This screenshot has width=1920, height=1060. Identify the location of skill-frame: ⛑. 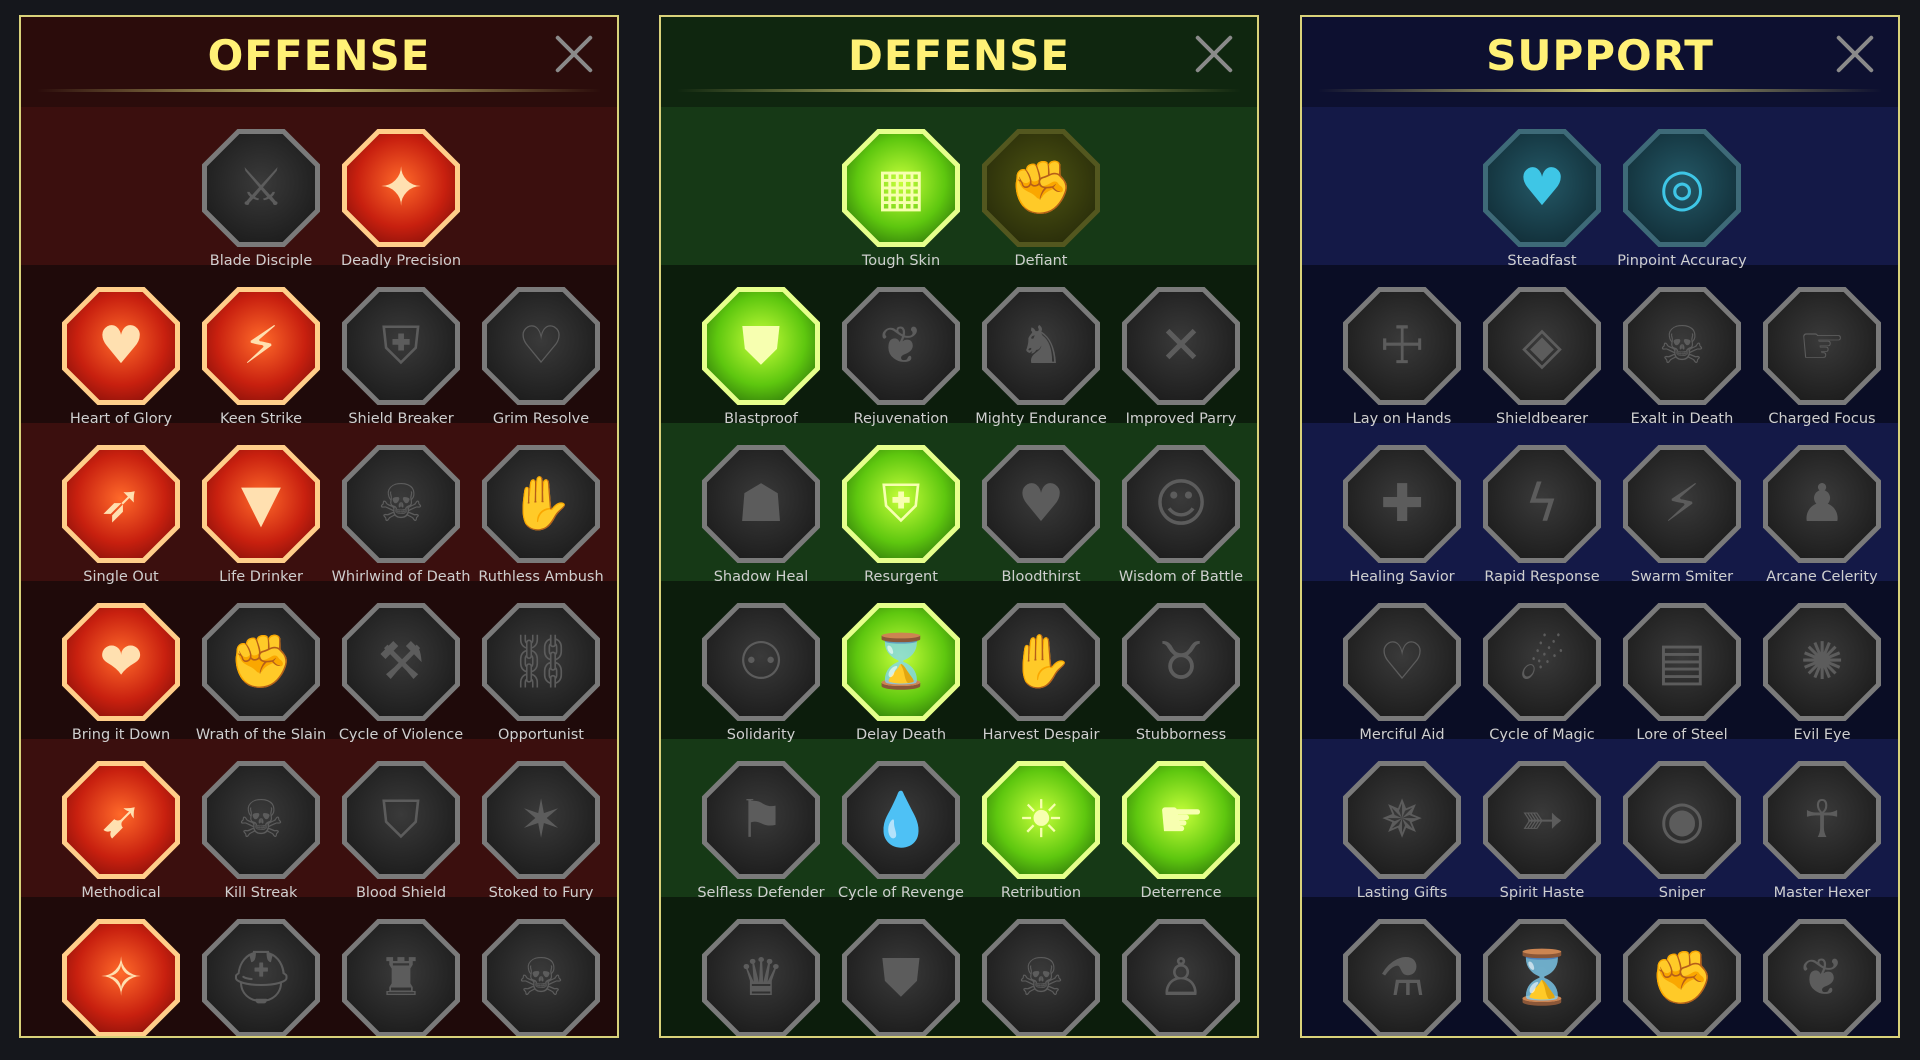
(261, 977).